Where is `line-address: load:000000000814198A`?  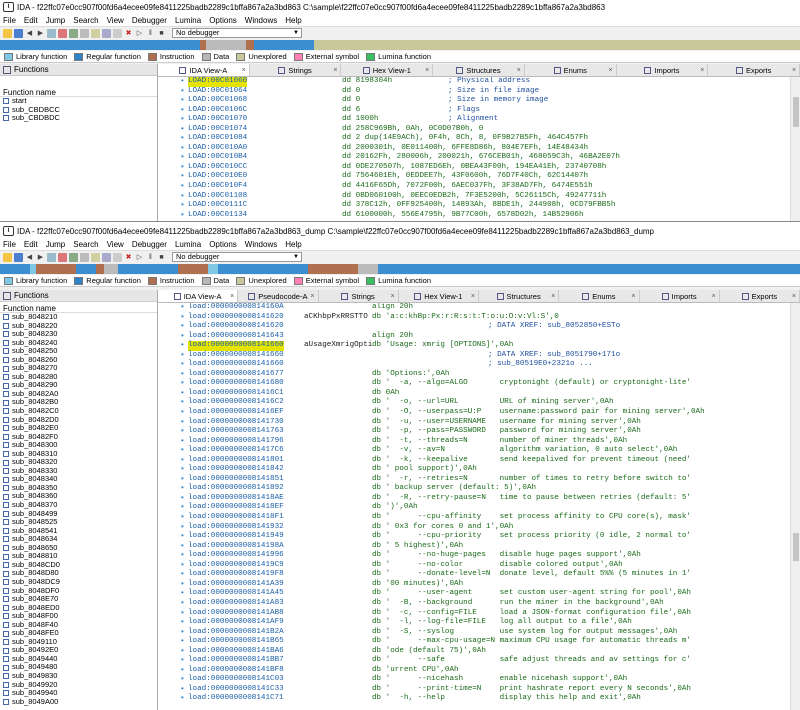 line-address: load:000000000814198A is located at coordinates (236, 547).